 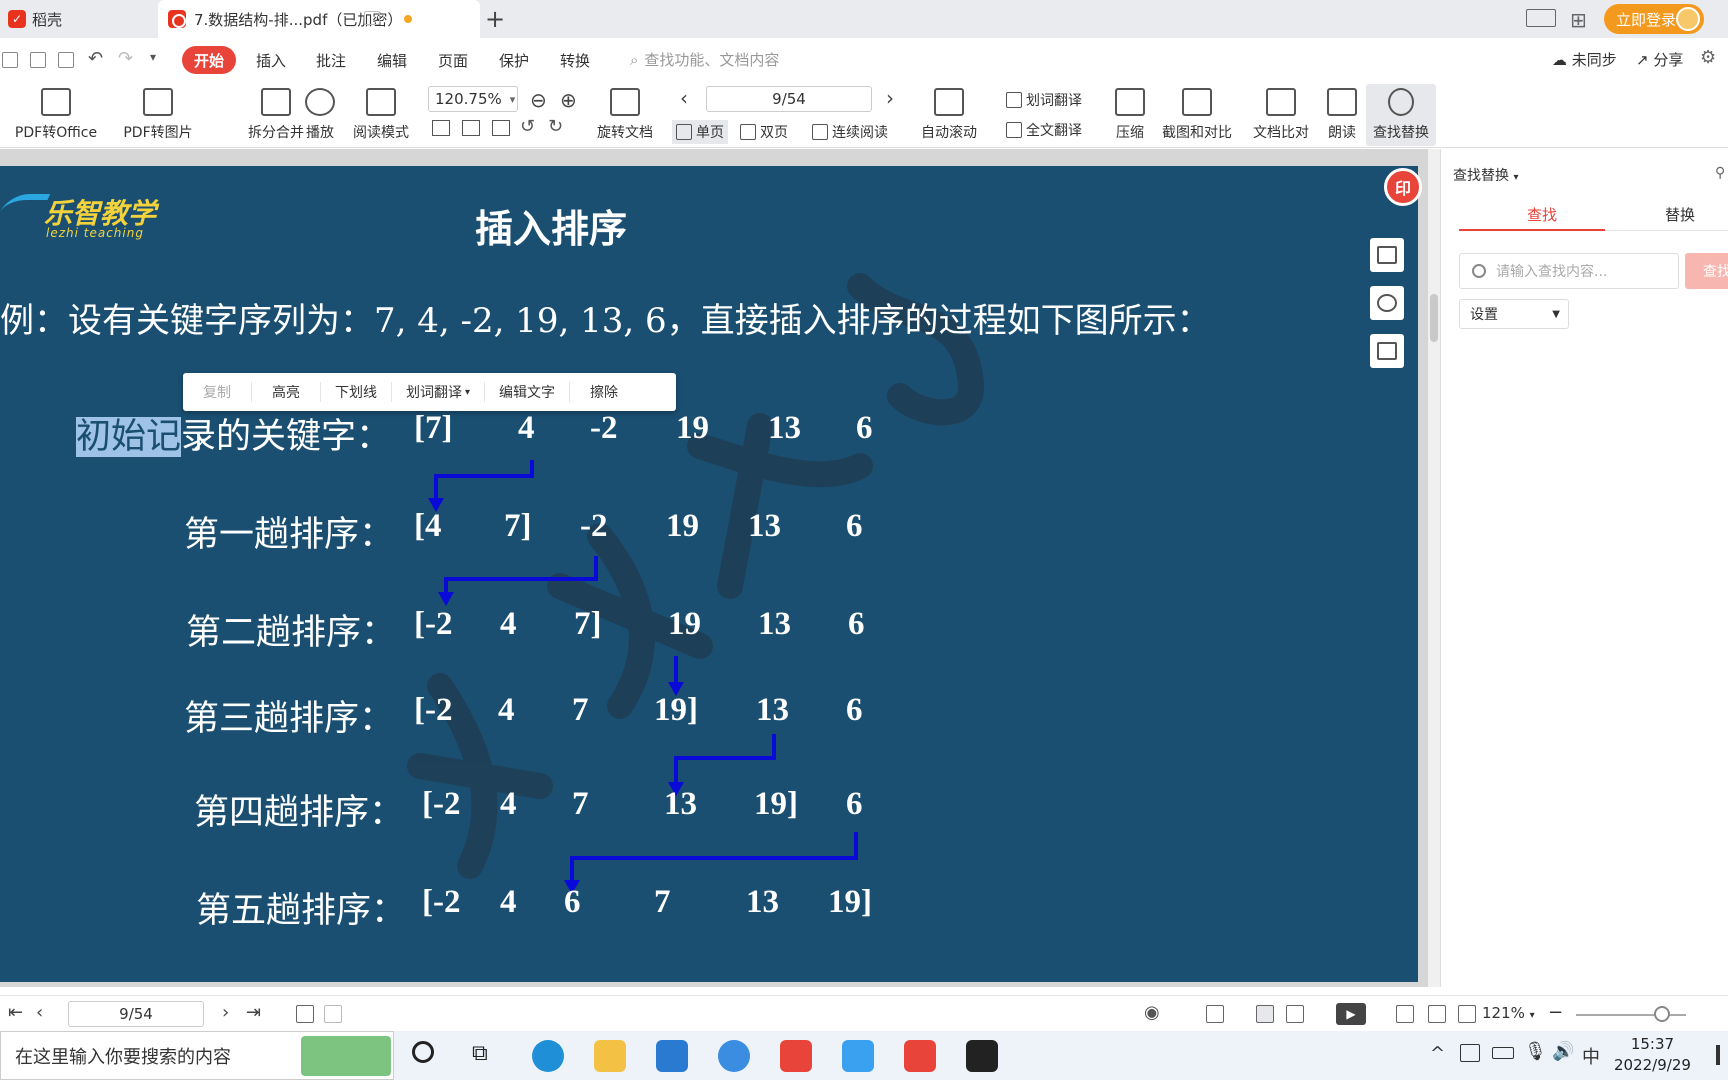 What do you see at coordinates (920, 1056) in the screenshot?
I see `wps-icon` at bounding box center [920, 1056].